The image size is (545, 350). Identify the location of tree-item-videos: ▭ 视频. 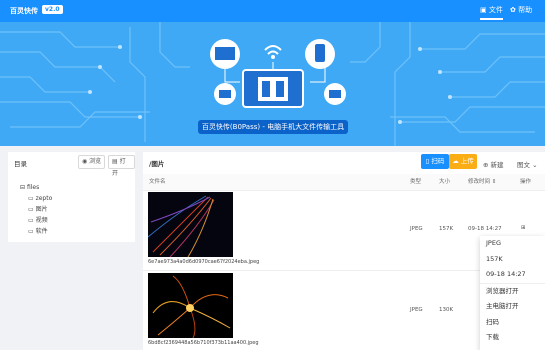
(36, 220).